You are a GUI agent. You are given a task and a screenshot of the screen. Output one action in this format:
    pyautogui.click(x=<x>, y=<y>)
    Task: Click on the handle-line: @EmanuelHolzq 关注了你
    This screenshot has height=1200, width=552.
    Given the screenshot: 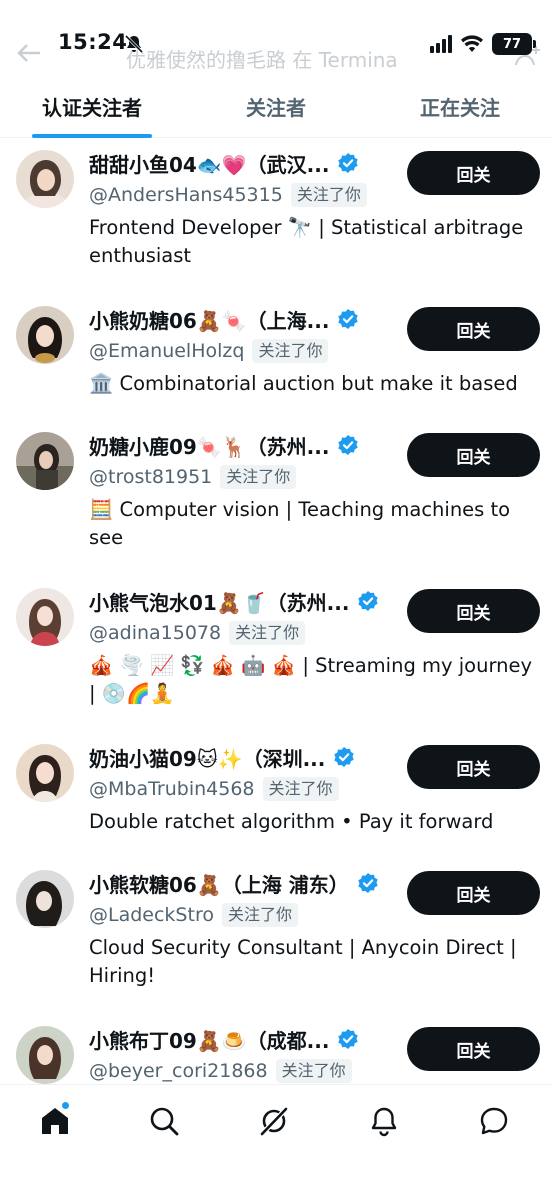 What is the action you would take?
    pyautogui.click(x=209, y=351)
    